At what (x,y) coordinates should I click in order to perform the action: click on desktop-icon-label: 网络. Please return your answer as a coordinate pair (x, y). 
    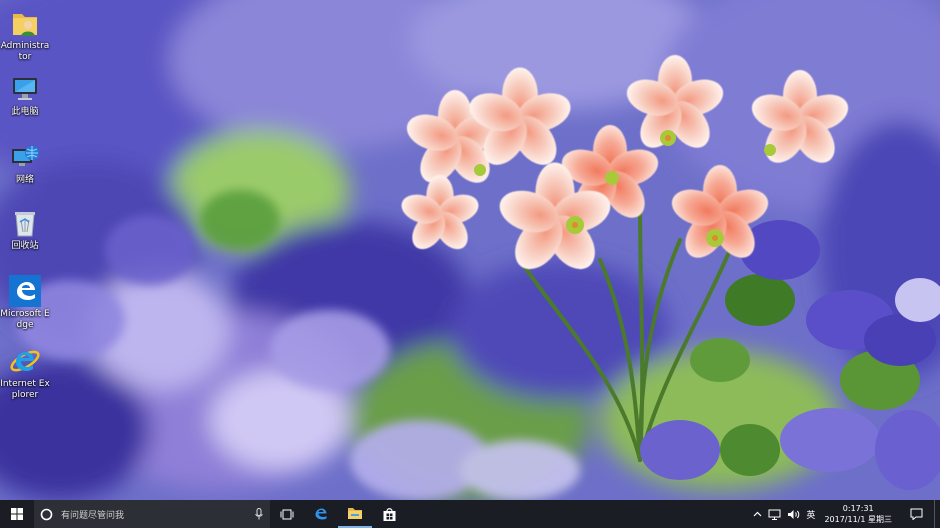
    Looking at the image, I should click on (24, 180).